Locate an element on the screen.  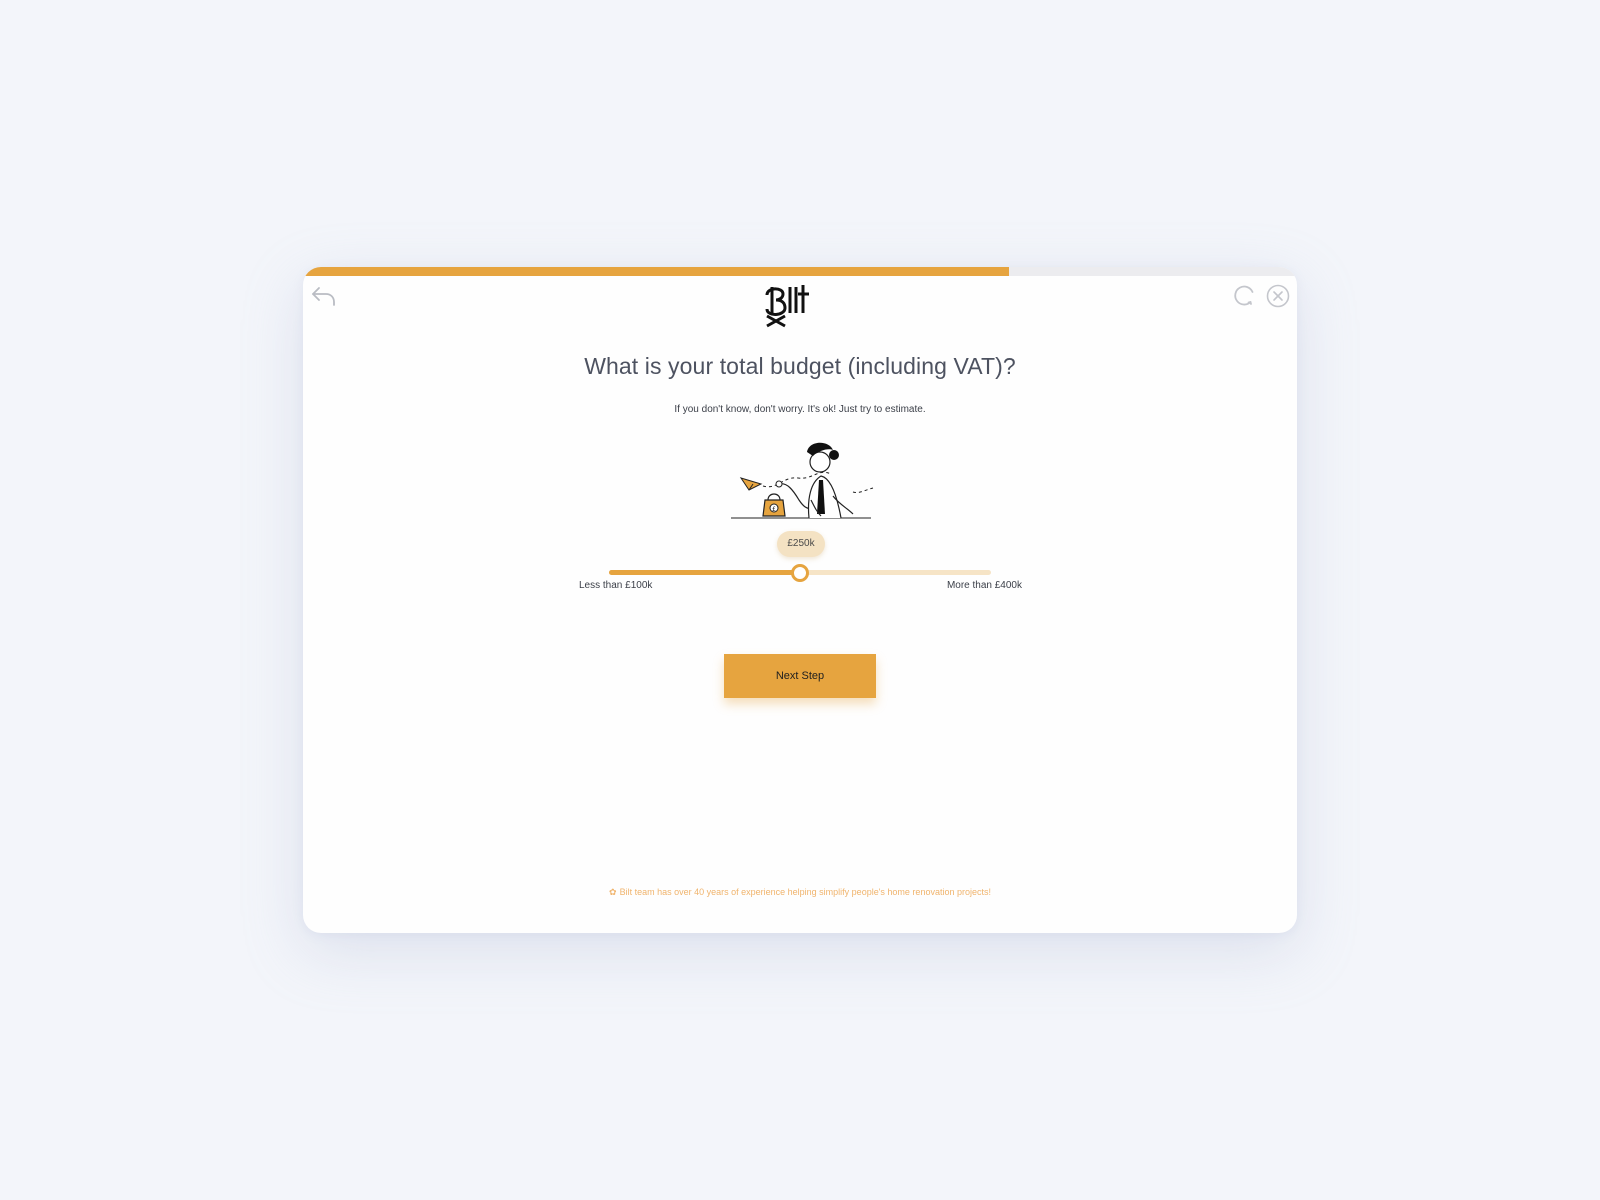
close-circle-icon is located at coordinates (1278, 296).